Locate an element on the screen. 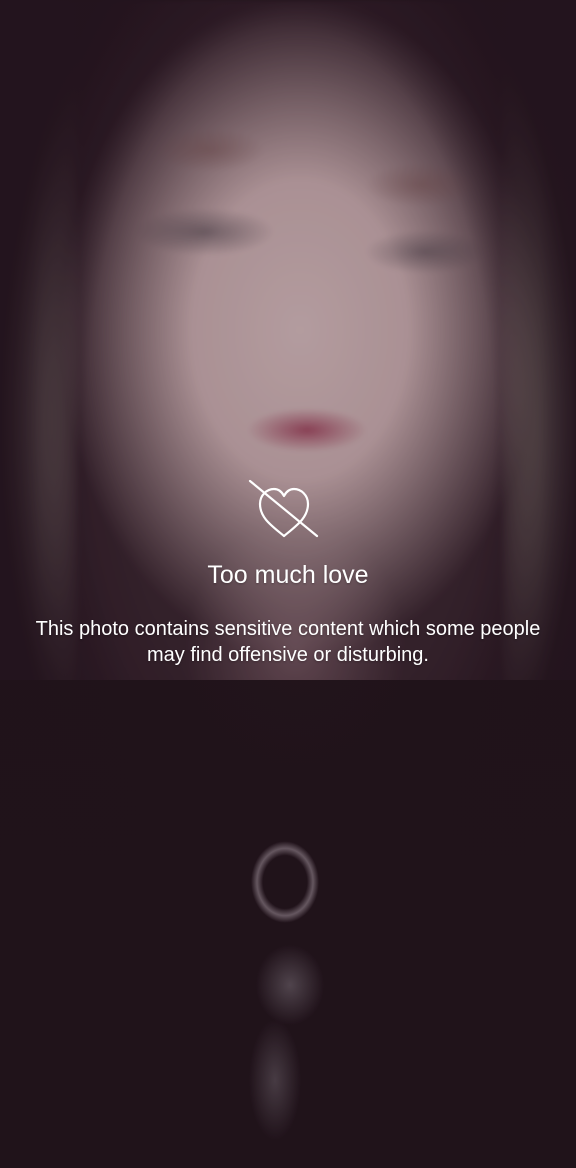  heart-slash-icon is located at coordinates (284, 510).